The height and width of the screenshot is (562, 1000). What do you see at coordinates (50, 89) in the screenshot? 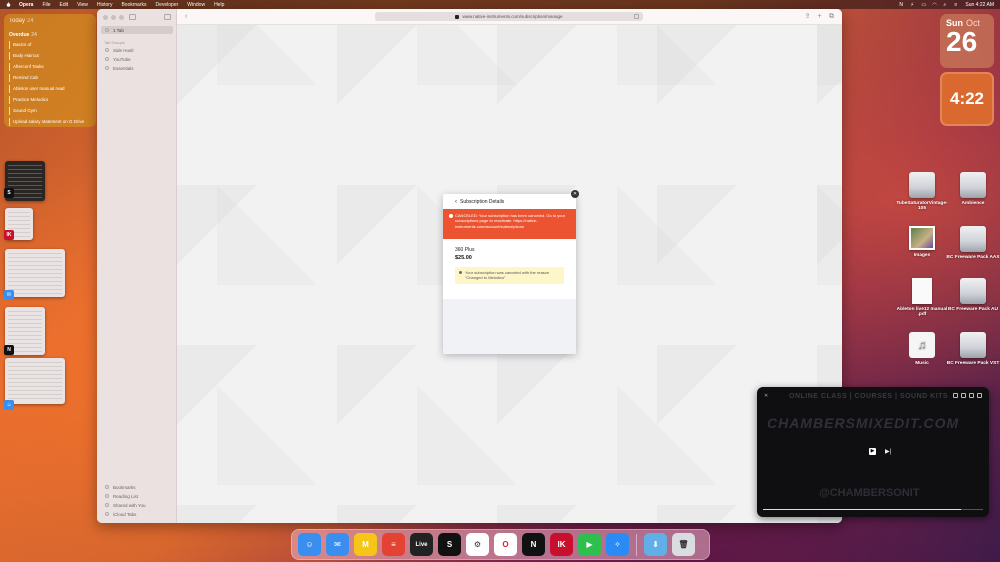
I see `reminder-item: Ableton user manual read` at bounding box center [50, 89].